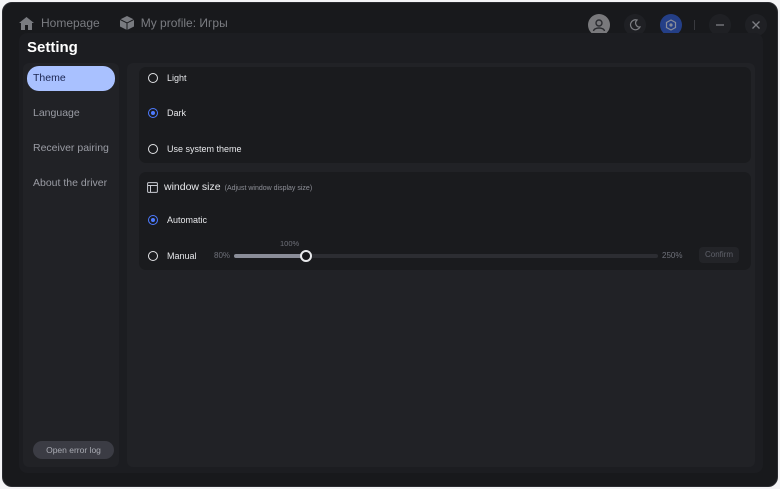 This screenshot has height=489, width=780. What do you see at coordinates (182, 256) in the screenshot?
I see `manual-label: Manual` at bounding box center [182, 256].